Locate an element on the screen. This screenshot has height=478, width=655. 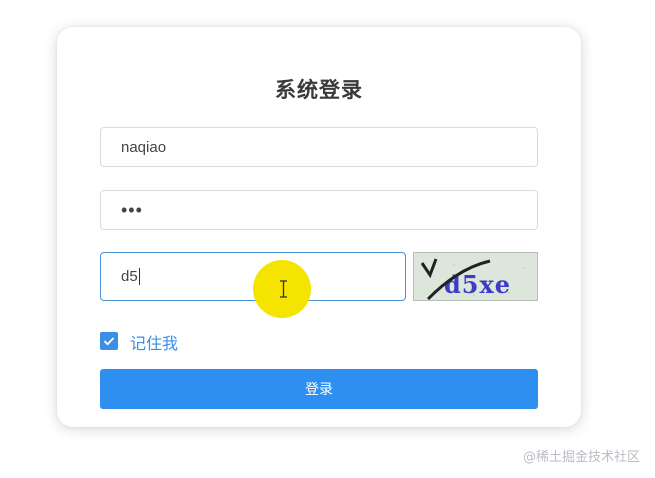
text-cursor-icon is located at coordinates (283, 289).